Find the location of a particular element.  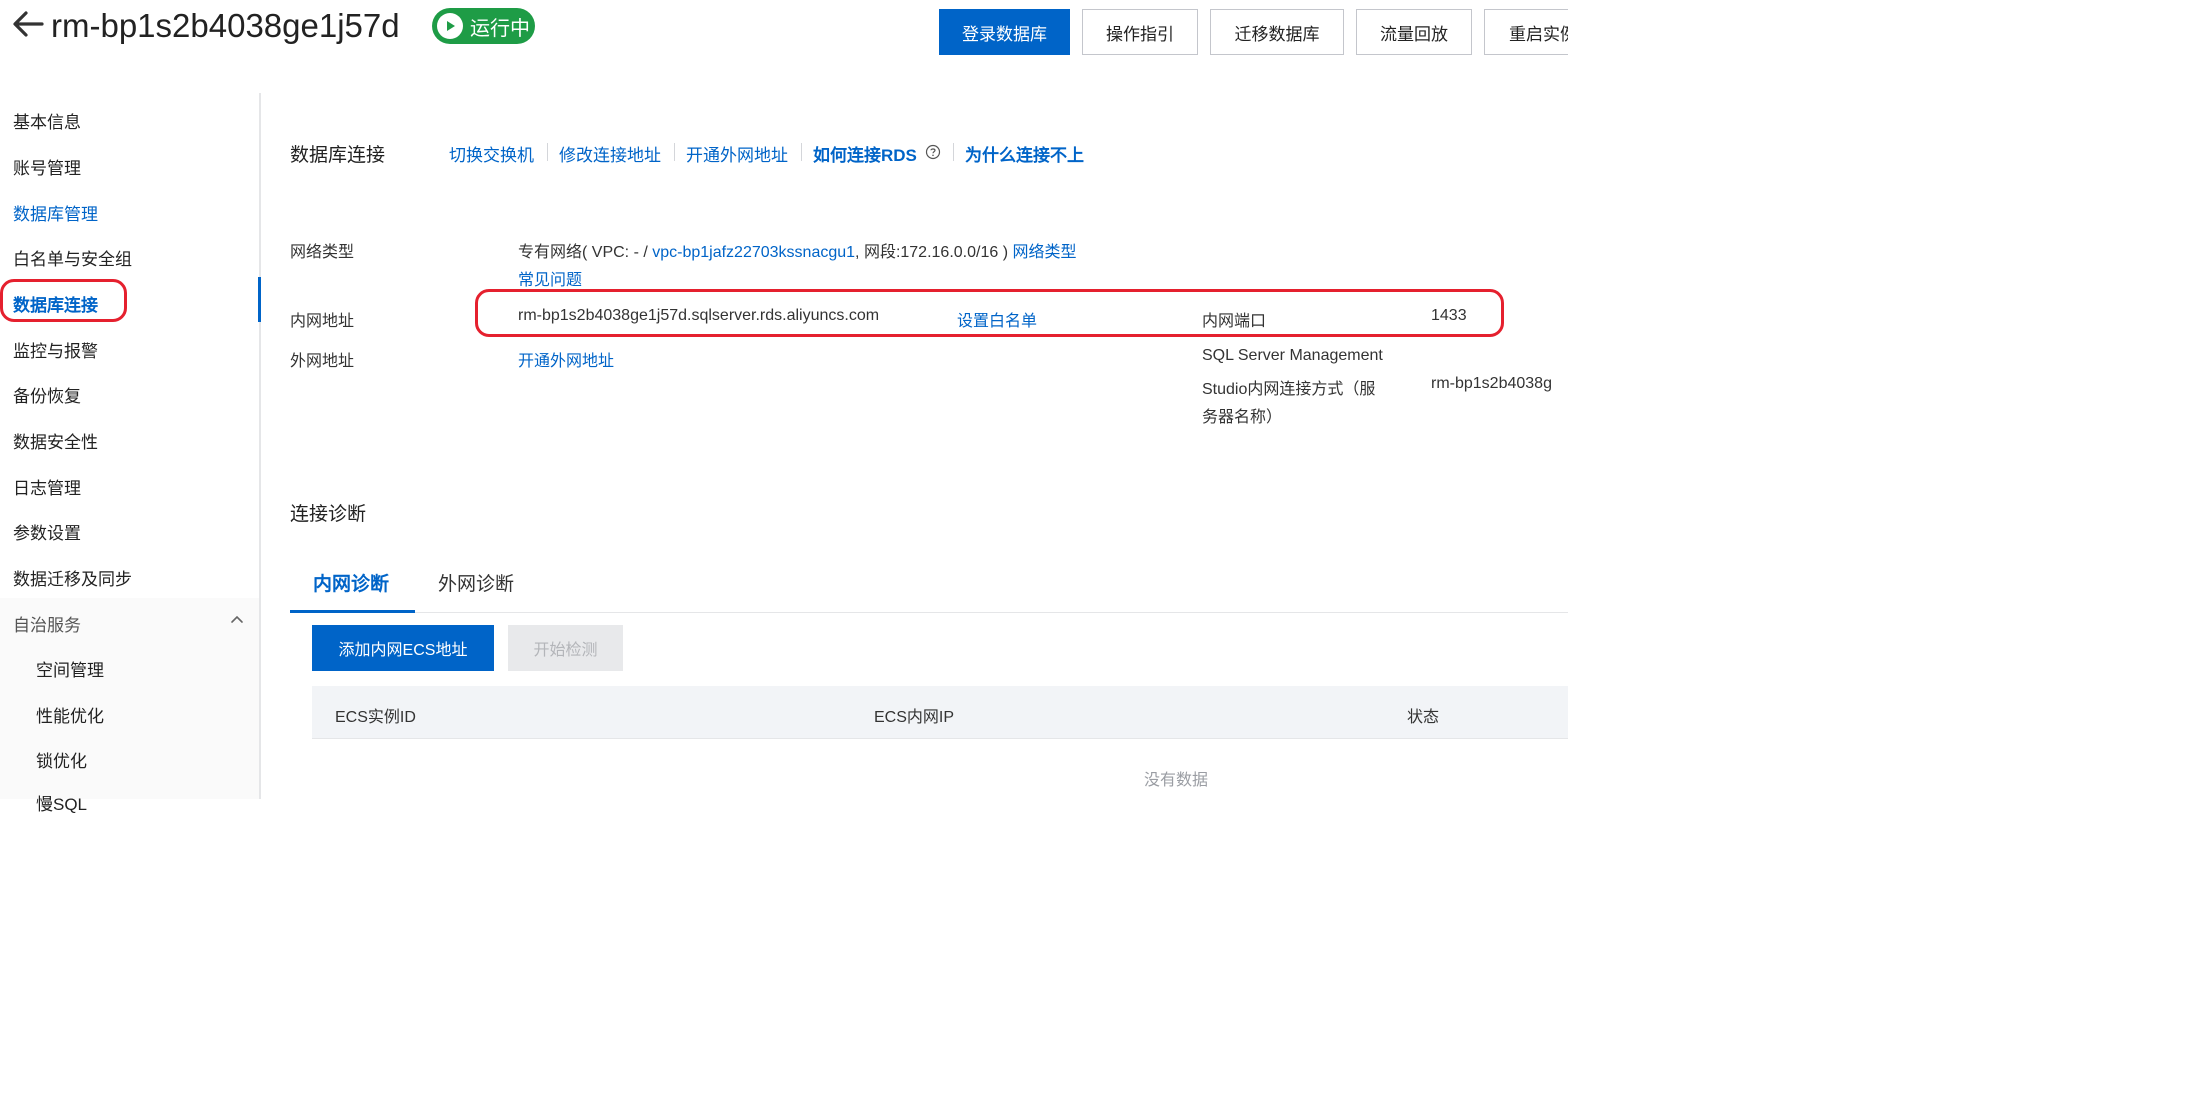

tab-active-indicator is located at coordinates (352, 611).